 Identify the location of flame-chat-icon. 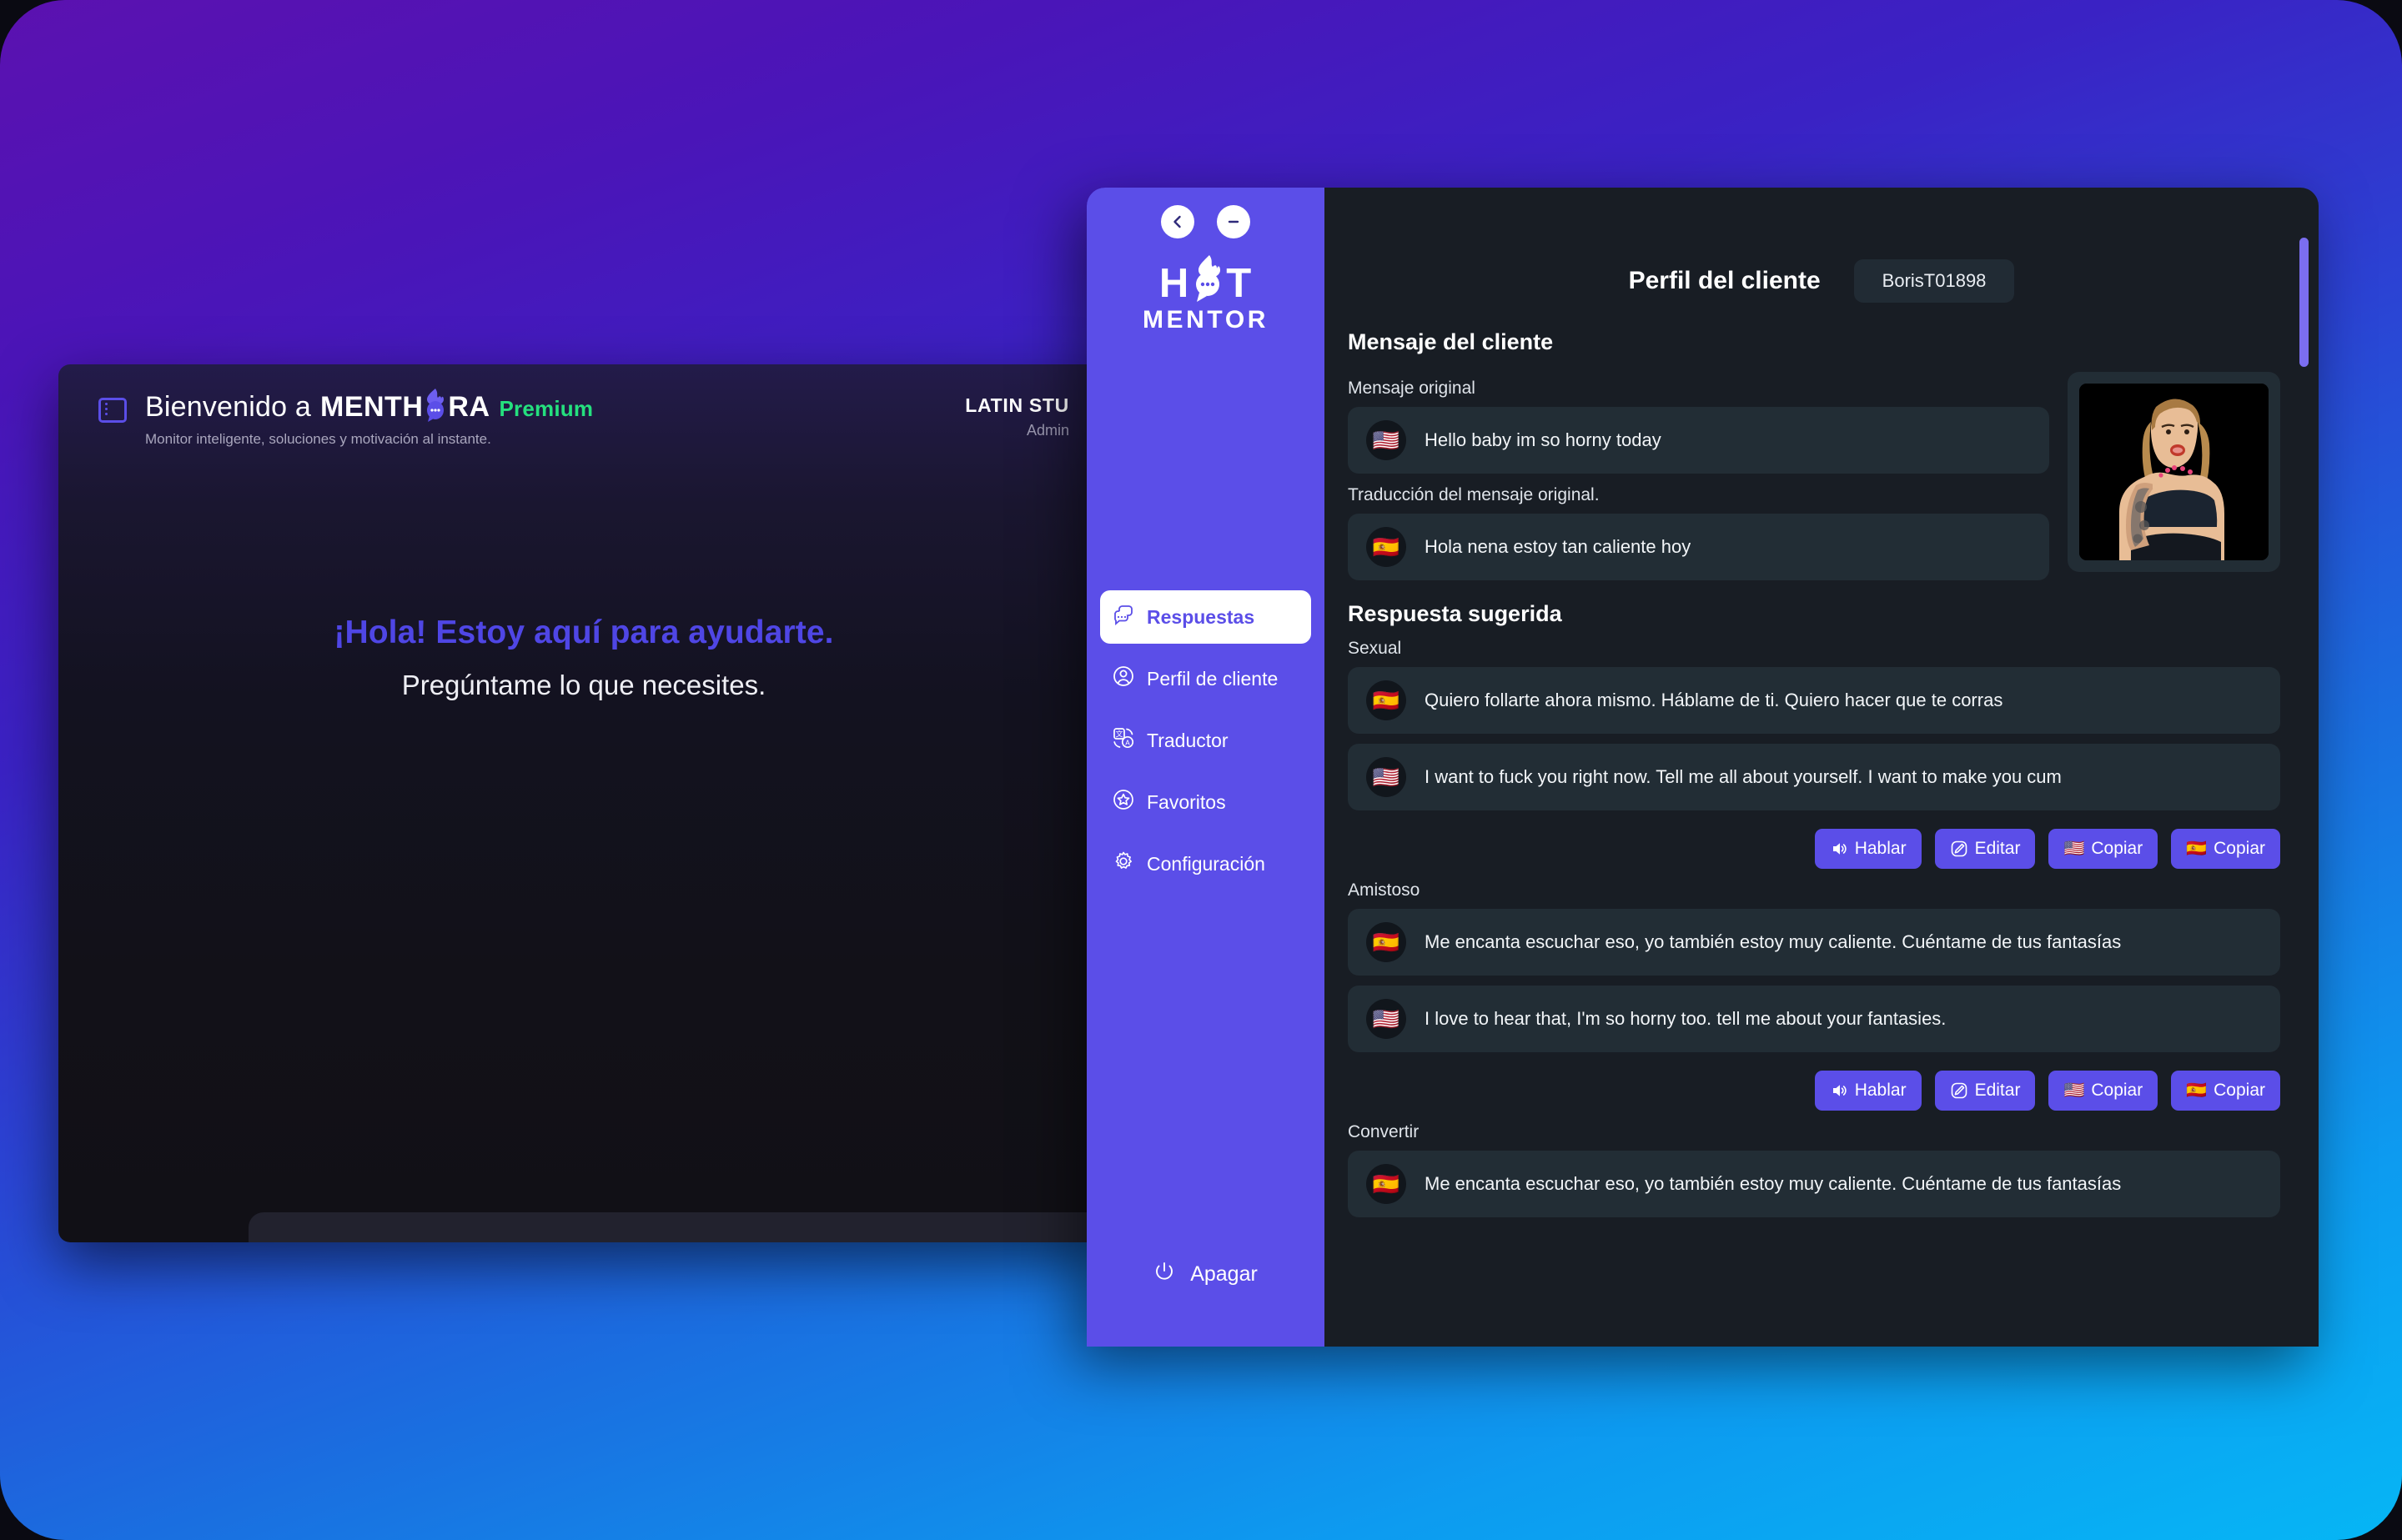
(1208, 279).